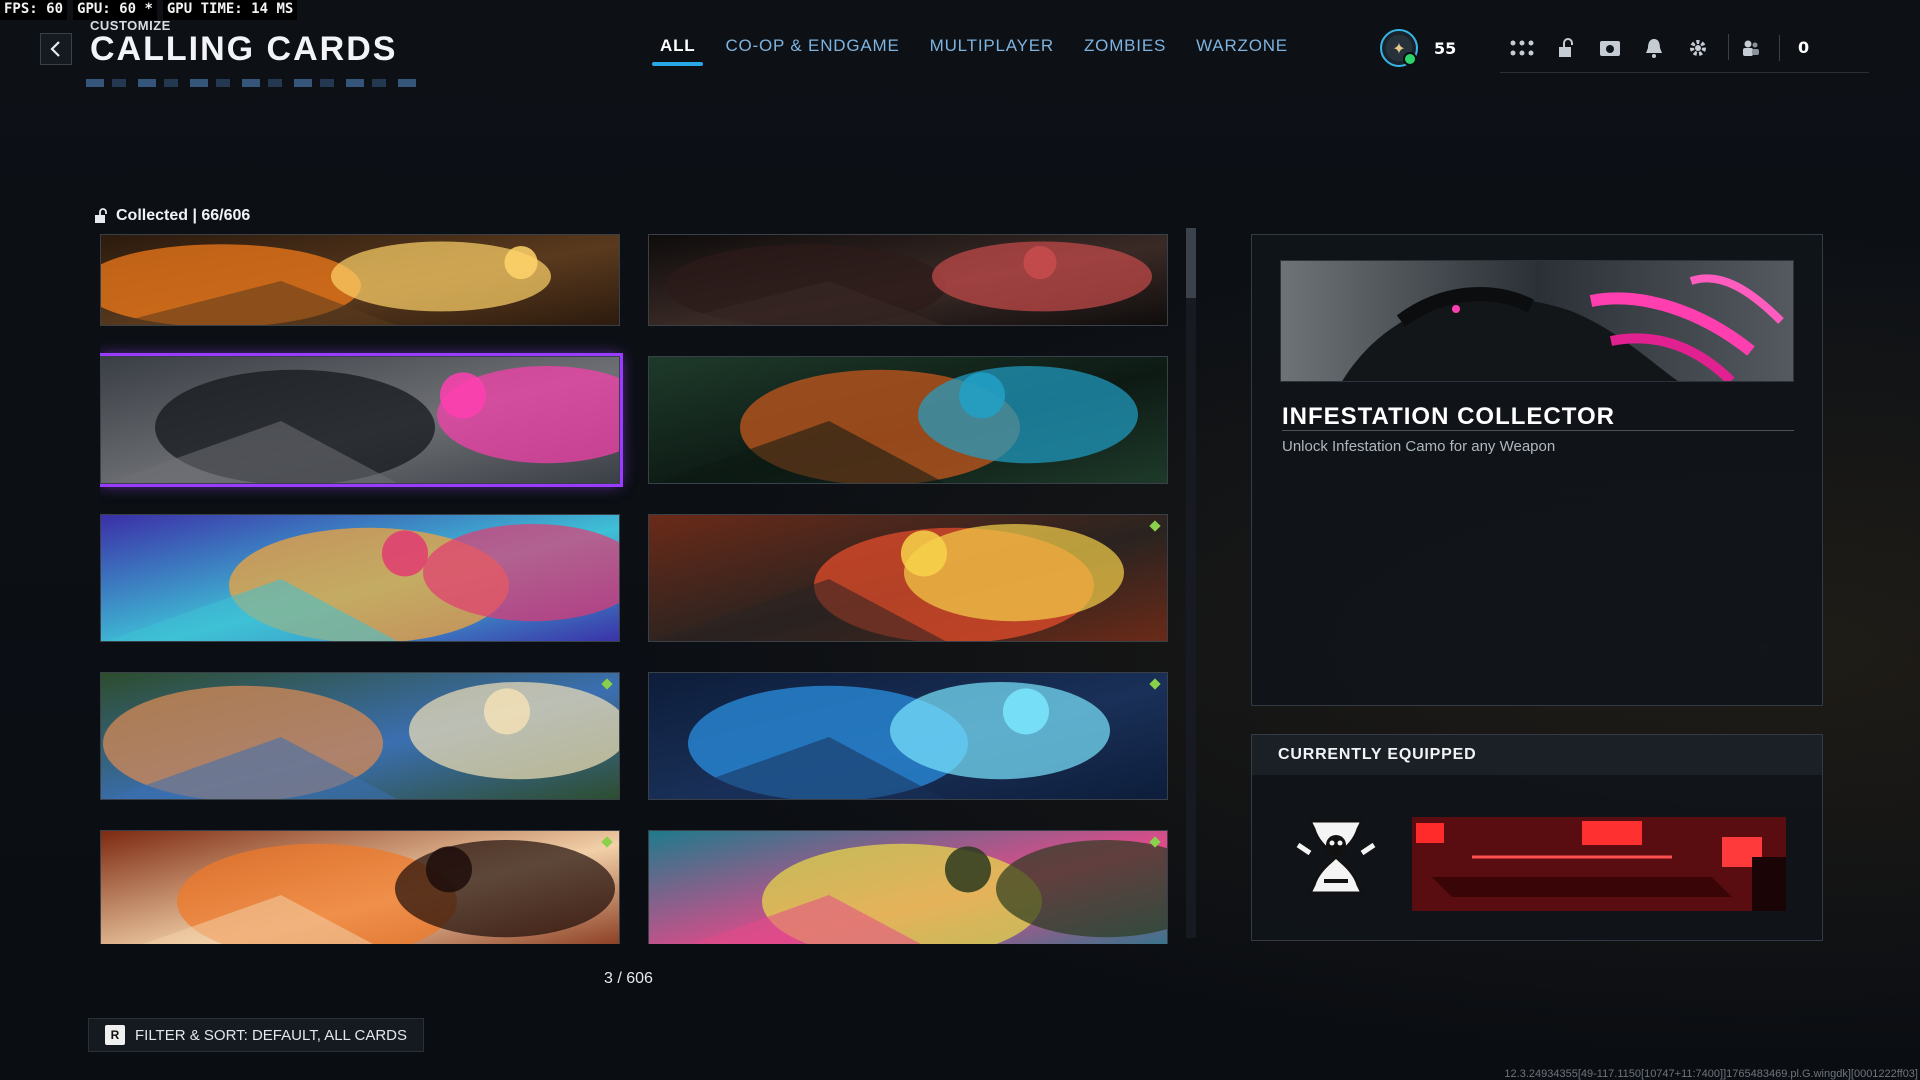 The height and width of the screenshot is (1080, 1920). I want to click on calling-card-jungle-creature, so click(908, 887).